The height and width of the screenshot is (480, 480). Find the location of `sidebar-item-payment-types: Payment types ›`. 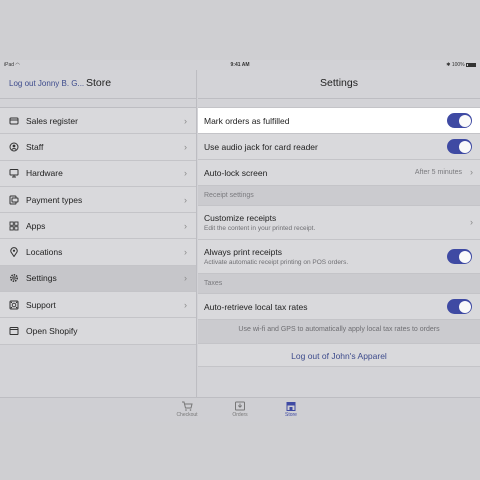

sidebar-item-payment-types: Payment types › is located at coordinates (98, 200).